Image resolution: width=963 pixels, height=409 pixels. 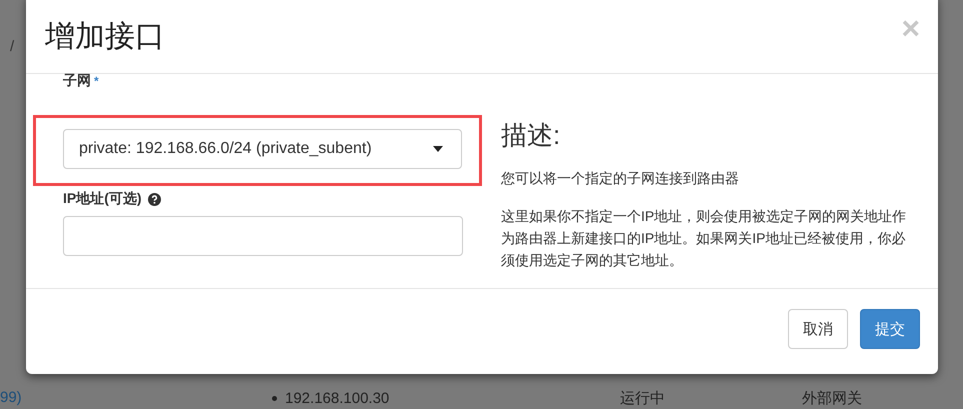 What do you see at coordinates (643, 398) in the screenshot?
I see `table-cell-text: 运行中` at bounding box center [643, 398].